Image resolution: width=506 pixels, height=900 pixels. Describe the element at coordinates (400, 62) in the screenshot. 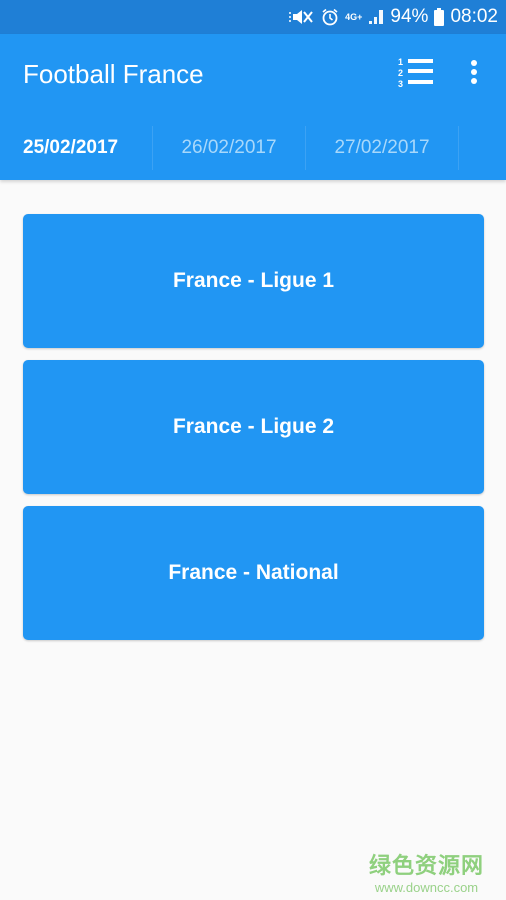

I see `svg-text: 1` at that location.